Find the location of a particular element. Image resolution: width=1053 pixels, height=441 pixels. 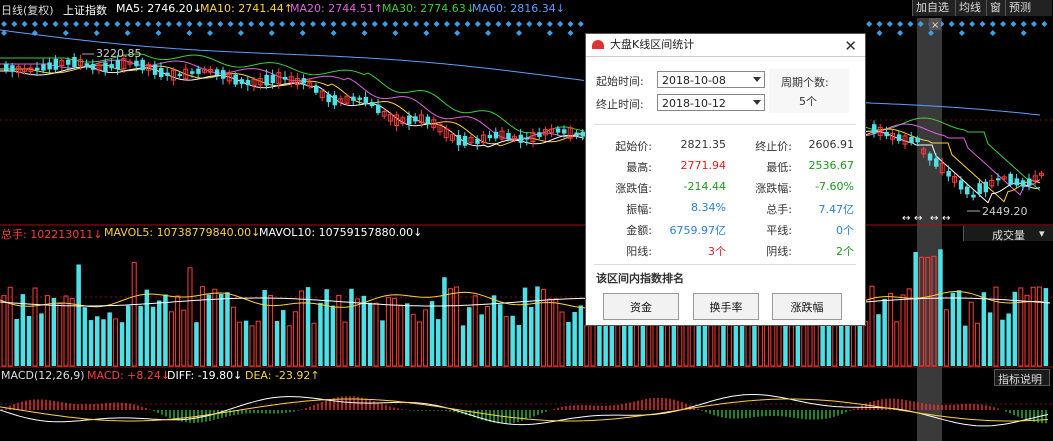

ranking-title: 该区间内指数排名 is located at coordinates (640, 278).